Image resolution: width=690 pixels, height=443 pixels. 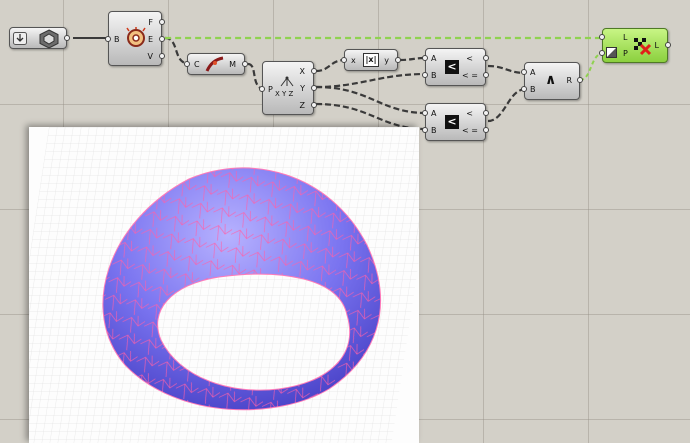 What do you see at coordinates (486, 113) in the screenshot?
I see `smaller2-output-port-lt` at bounding box center [486, 113].